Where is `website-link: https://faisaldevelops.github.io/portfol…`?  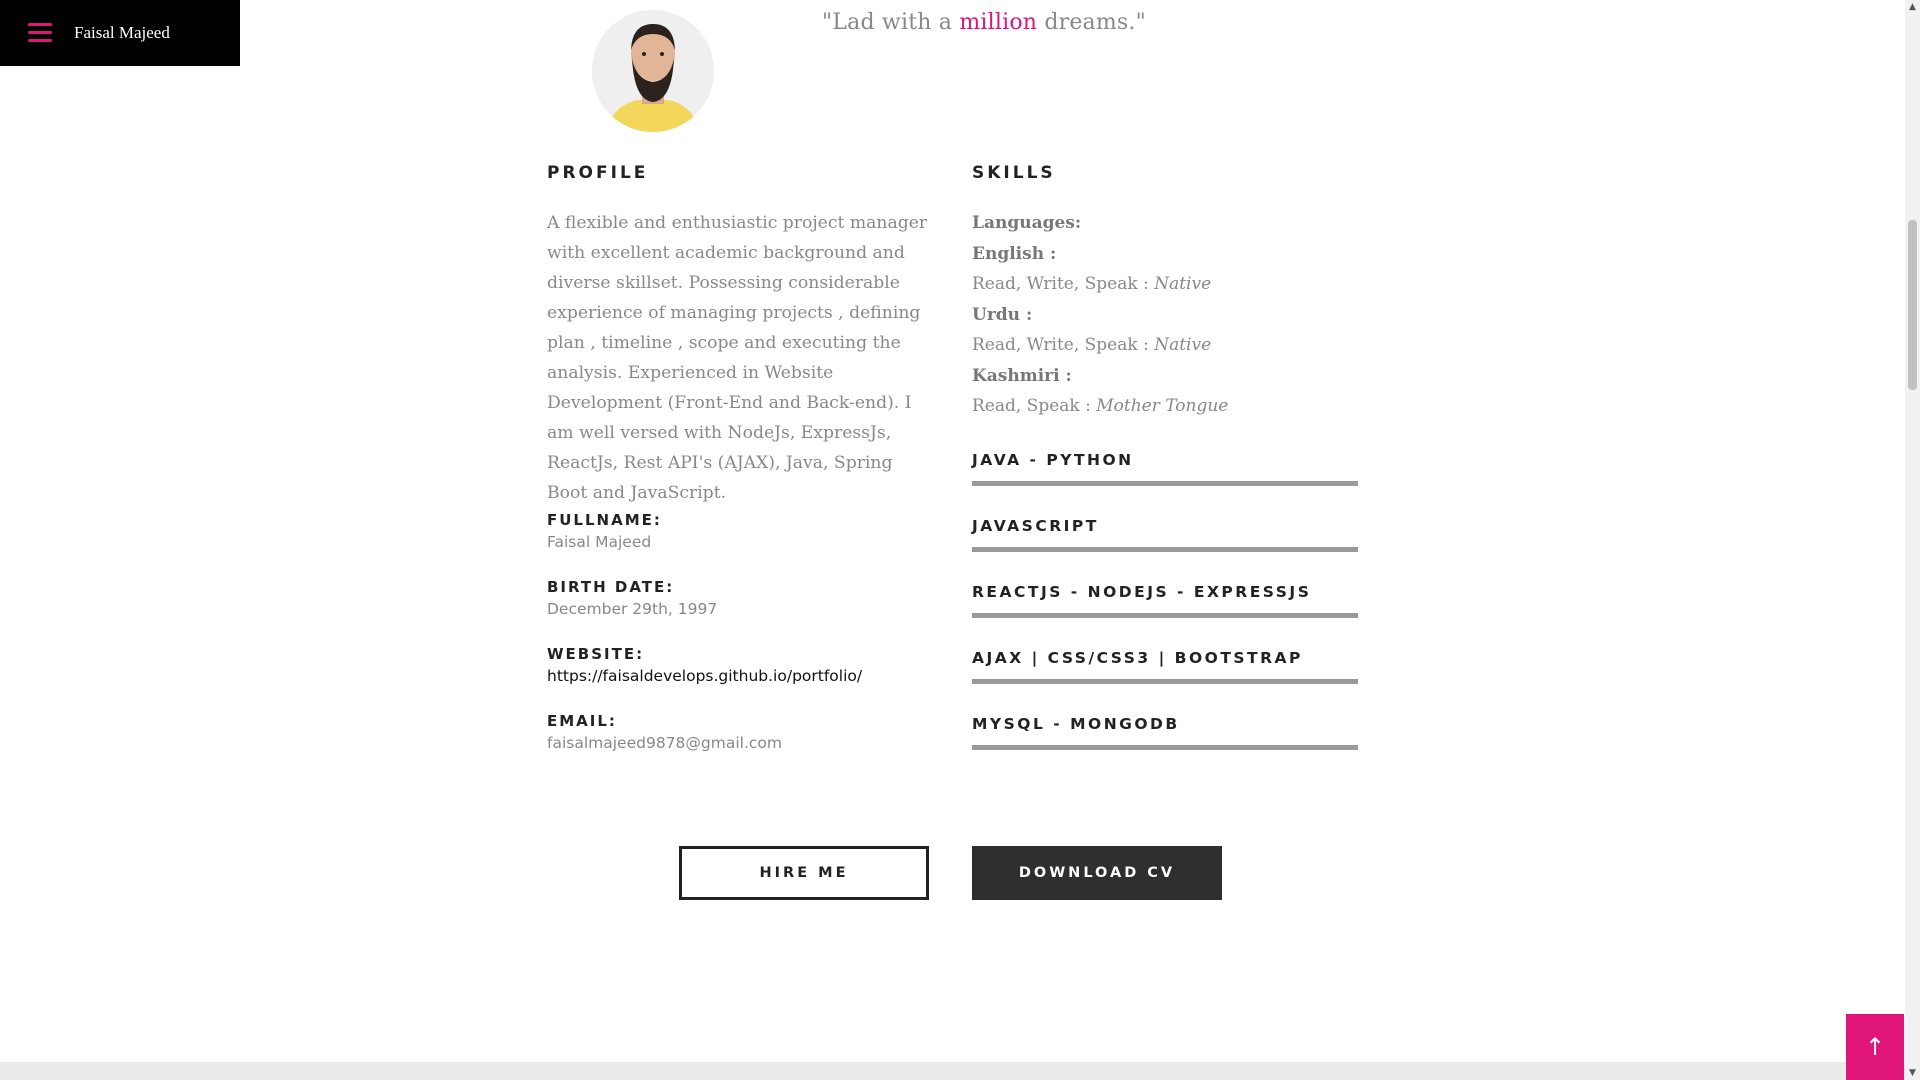
website-link: https://faisaldevelops.github.io/portfol… is located at coordinates (704, 676).